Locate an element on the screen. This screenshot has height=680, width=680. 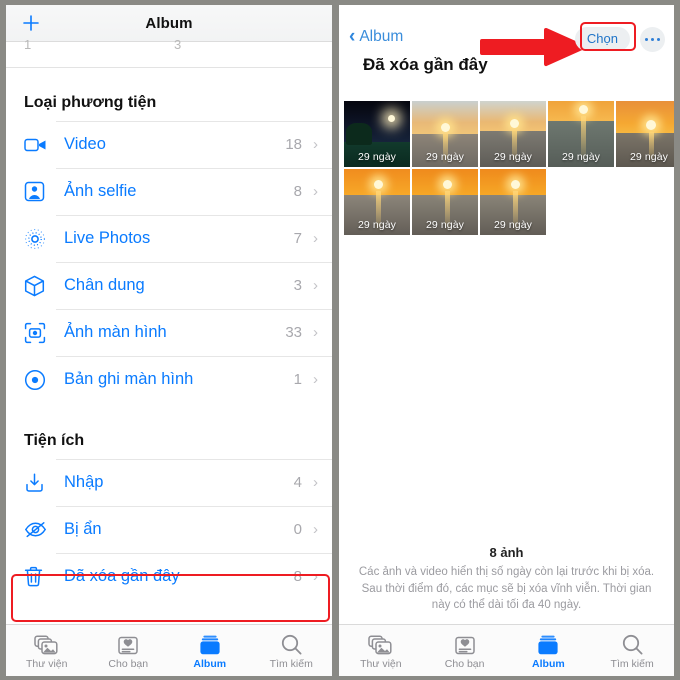
item-count: 1 is located at coordinates (297, 379).